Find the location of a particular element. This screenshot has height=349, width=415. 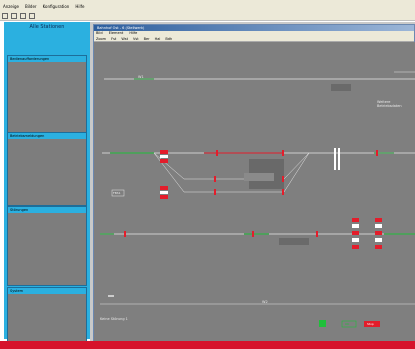

group-header: System is located at coordinates (47, 291).